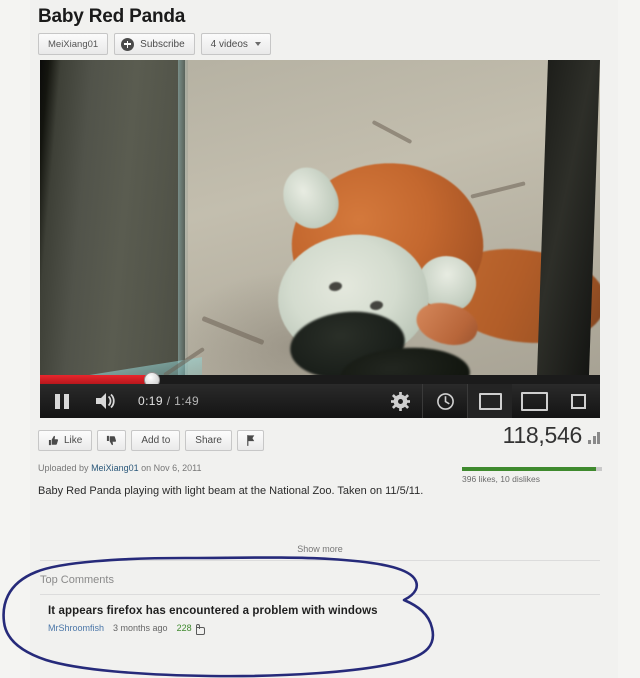  What do you see at coordinates (115, 468) in the screenshot?
I see `uploader-link: MeiXiang01` at bounding box center [115, 468].